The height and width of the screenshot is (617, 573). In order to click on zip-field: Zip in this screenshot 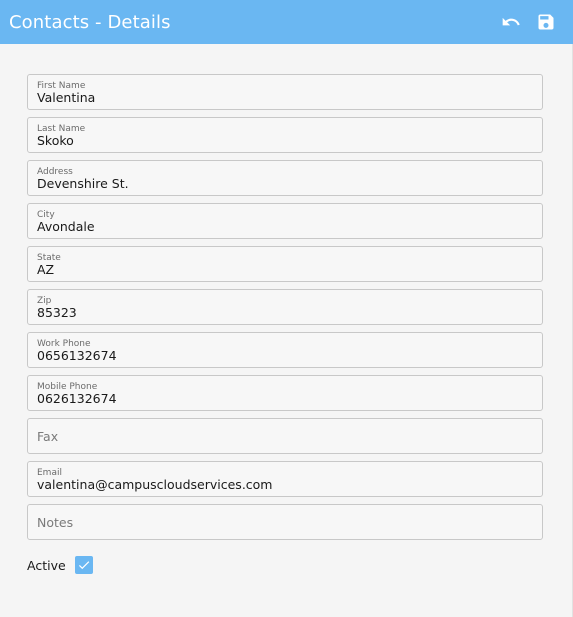, I will do `click(285, 307)`.